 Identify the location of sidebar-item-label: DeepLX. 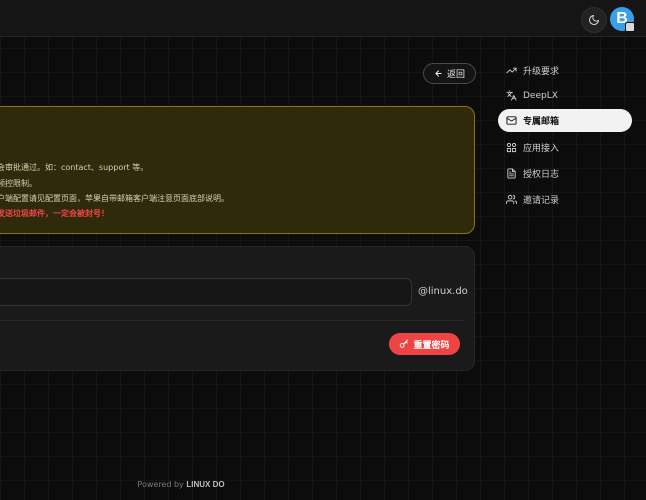
(540, 95).